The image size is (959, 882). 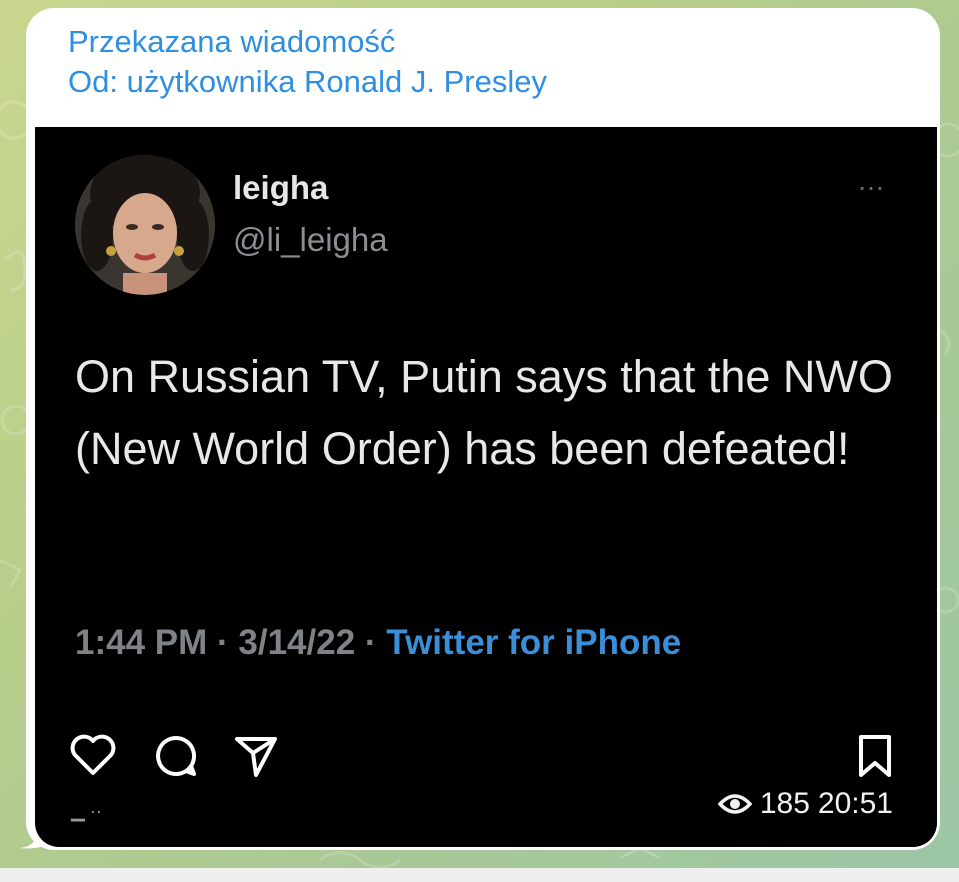 What do you see at coordinates (256, 757) in the screenshot?
I see `send-icon` at bounding box center [256, 757].